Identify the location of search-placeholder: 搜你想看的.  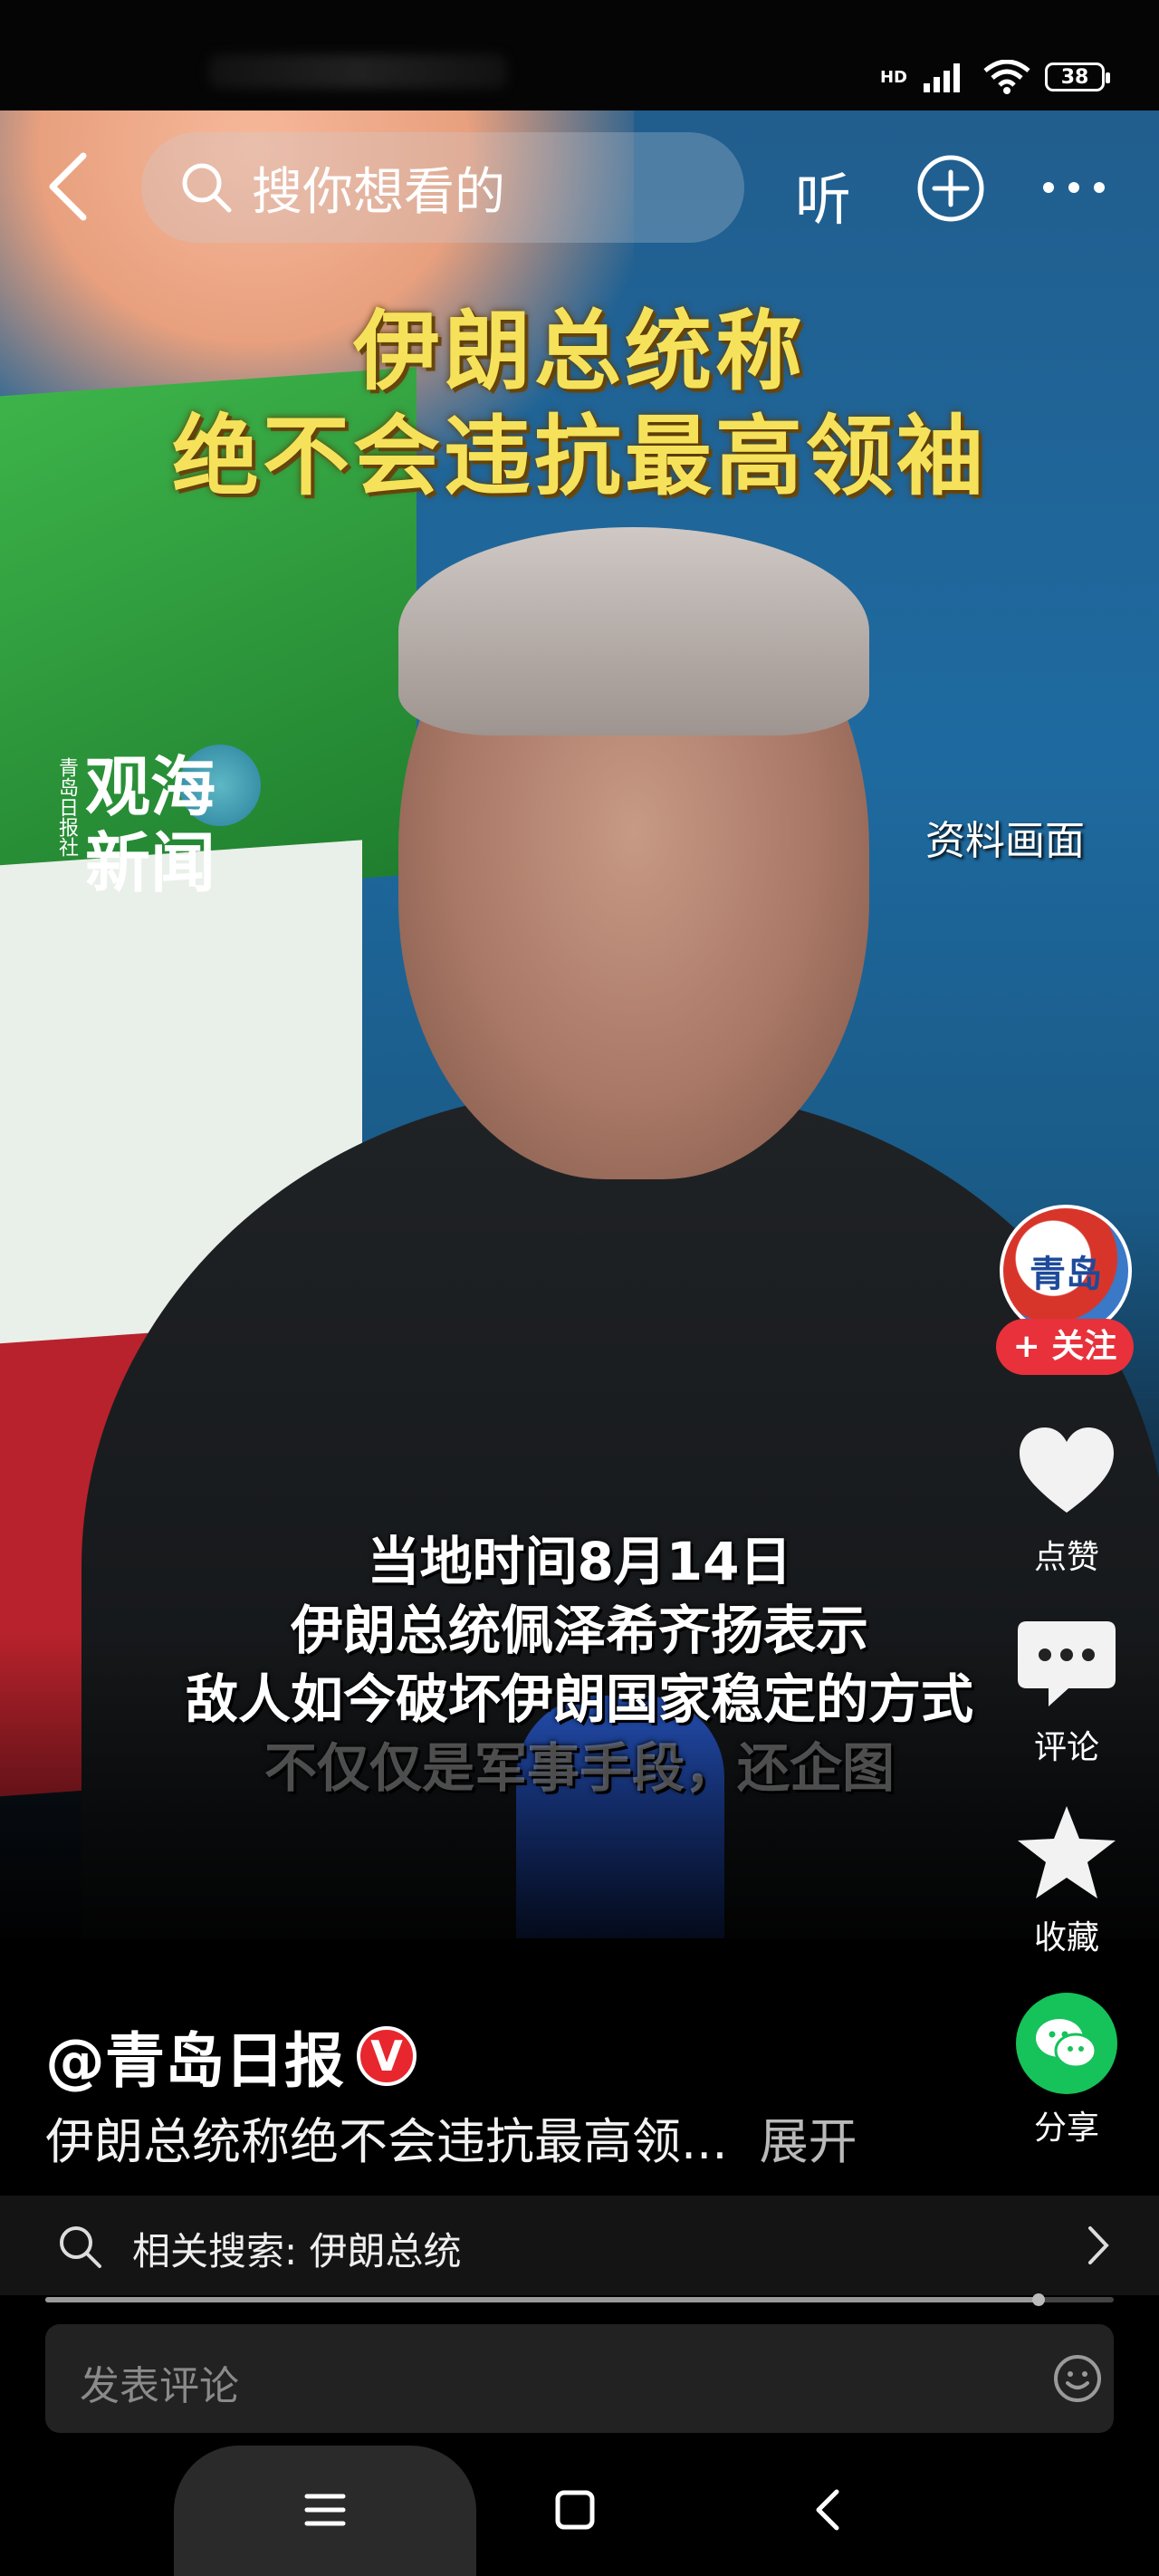
(379, 192).